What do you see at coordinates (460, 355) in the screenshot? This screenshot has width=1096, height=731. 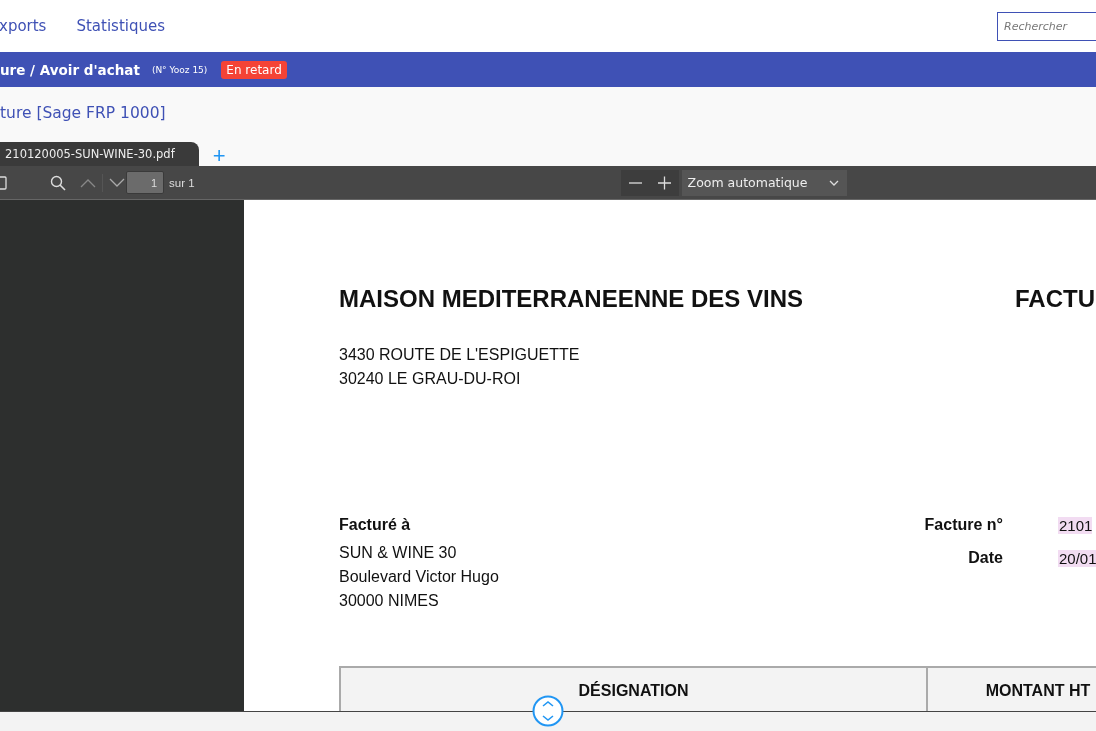 I see `address-line: 3430 ROUTE DE L'ESPIGUETTE` at bounding box center [460, 355].